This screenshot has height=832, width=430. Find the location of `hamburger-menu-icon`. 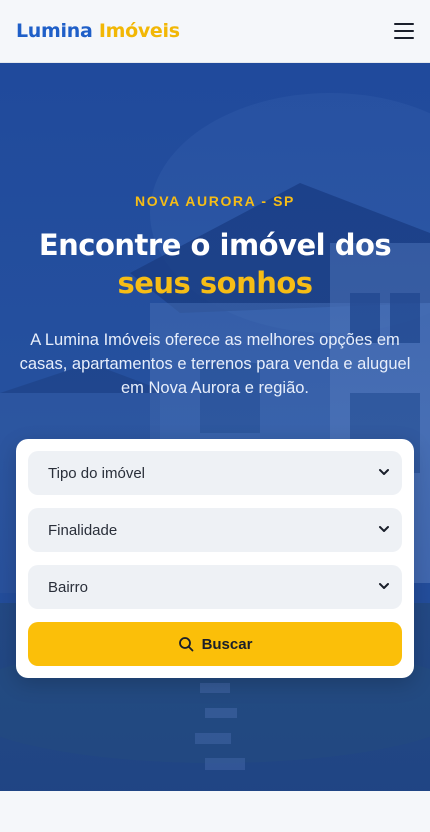

hamburger-menu-icon is located at coordinates (404, 31).